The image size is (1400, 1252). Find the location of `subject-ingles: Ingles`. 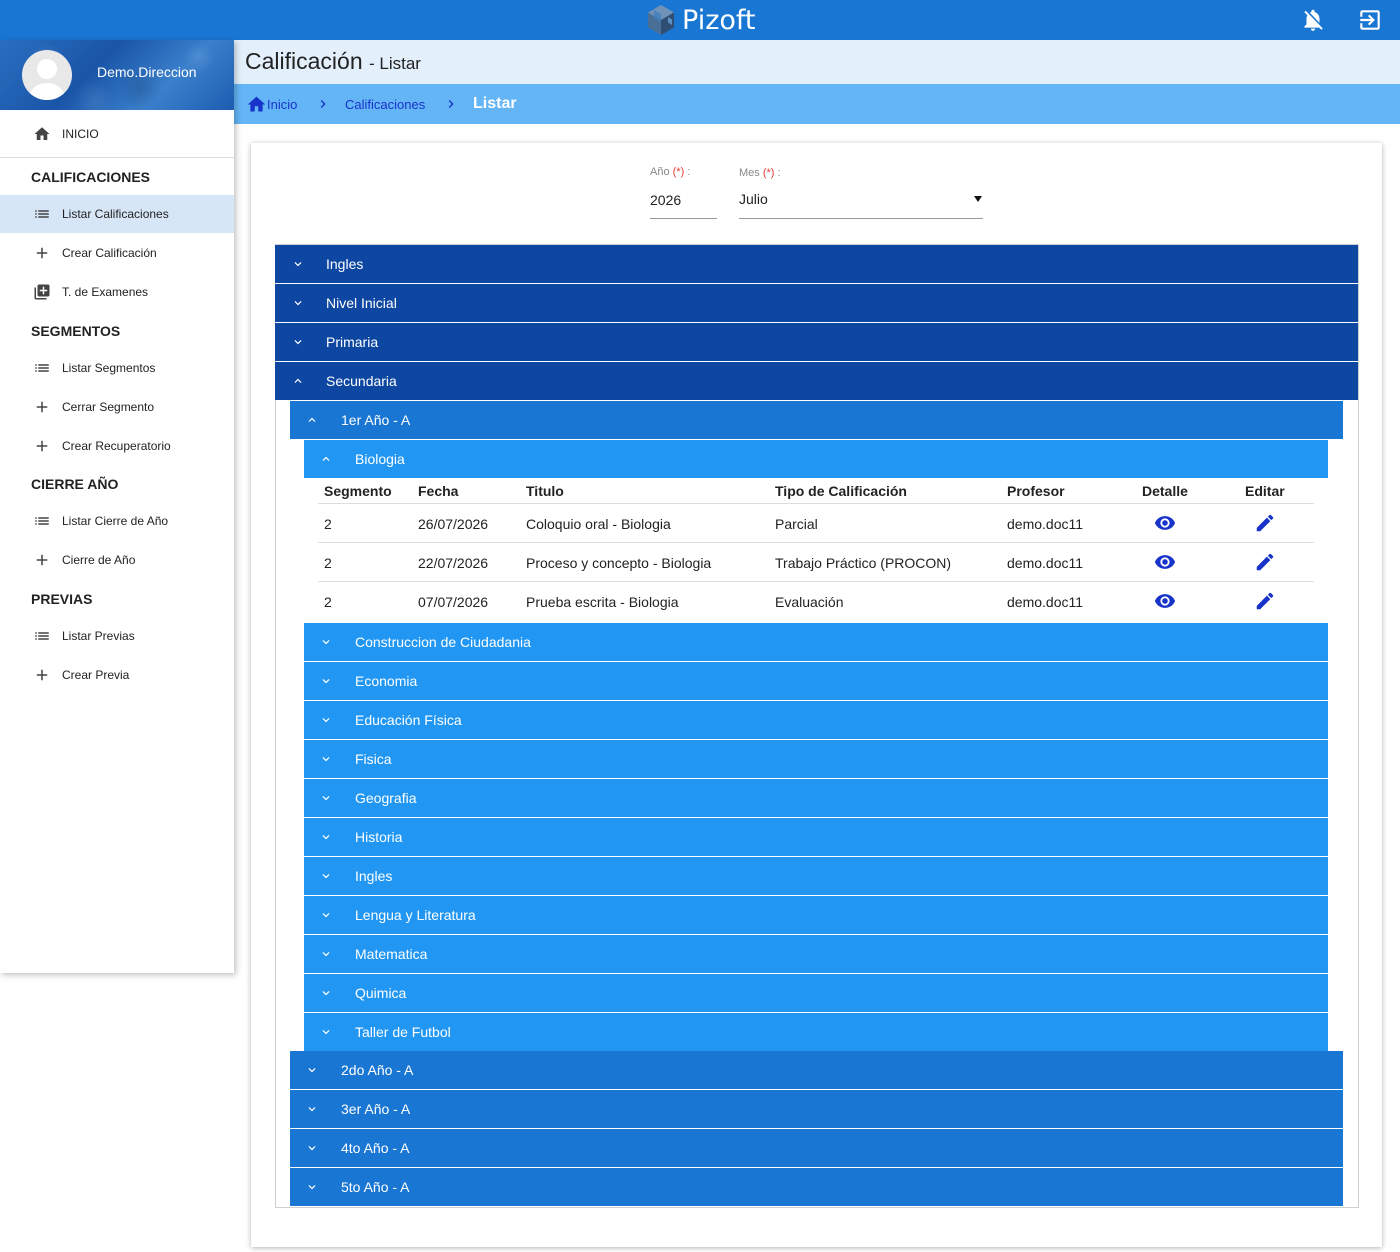

subject-ingles: Ingles is located at coordinates (816, 876).